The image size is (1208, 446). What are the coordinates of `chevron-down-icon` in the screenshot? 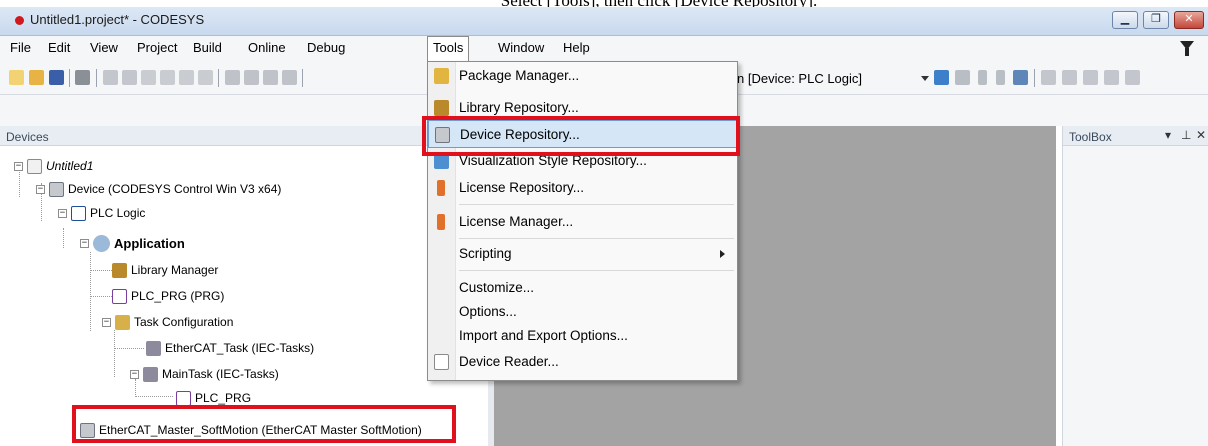 It's located at (925, 78).